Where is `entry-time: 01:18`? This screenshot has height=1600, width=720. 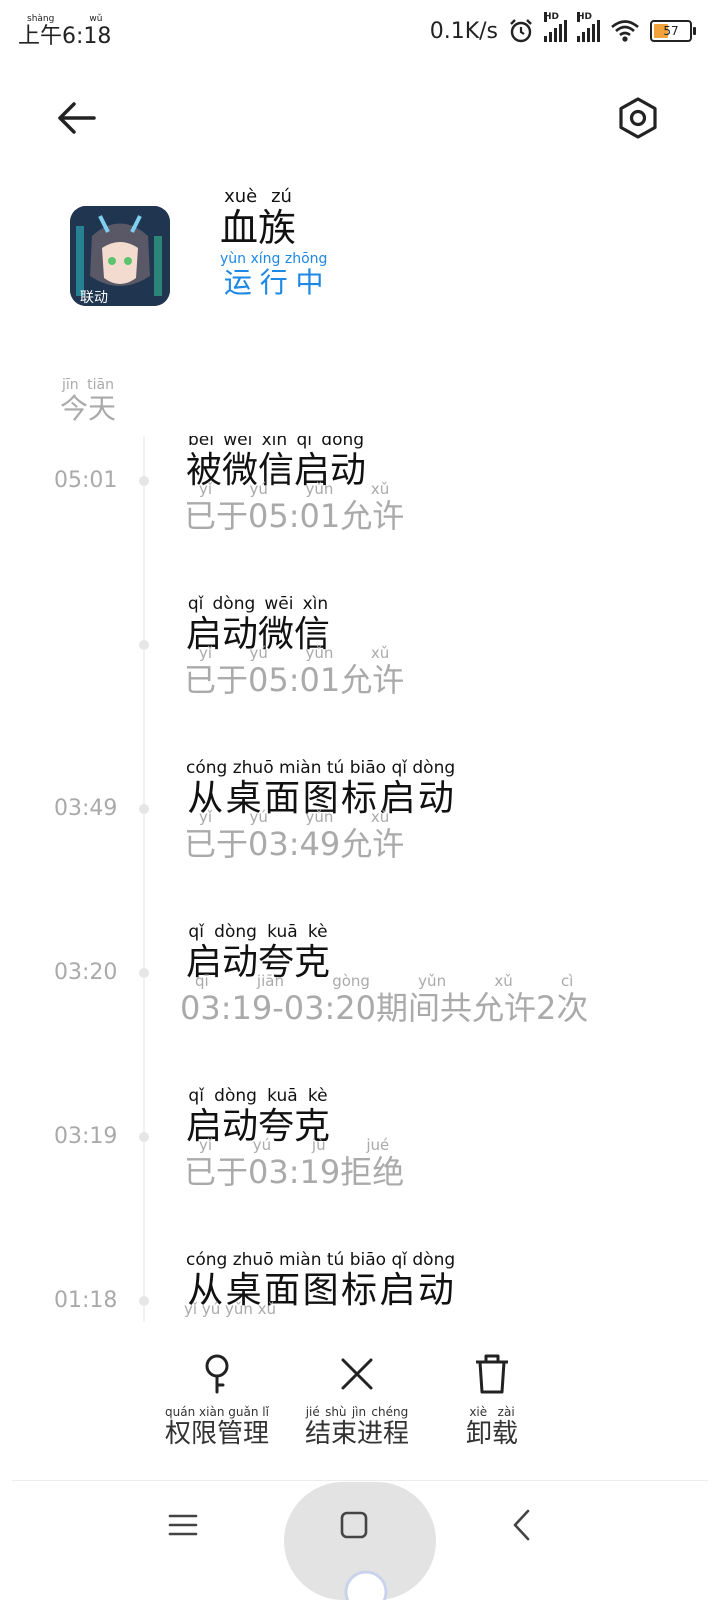
entry-time: 01:18 is located at coordinates (86, 1300).